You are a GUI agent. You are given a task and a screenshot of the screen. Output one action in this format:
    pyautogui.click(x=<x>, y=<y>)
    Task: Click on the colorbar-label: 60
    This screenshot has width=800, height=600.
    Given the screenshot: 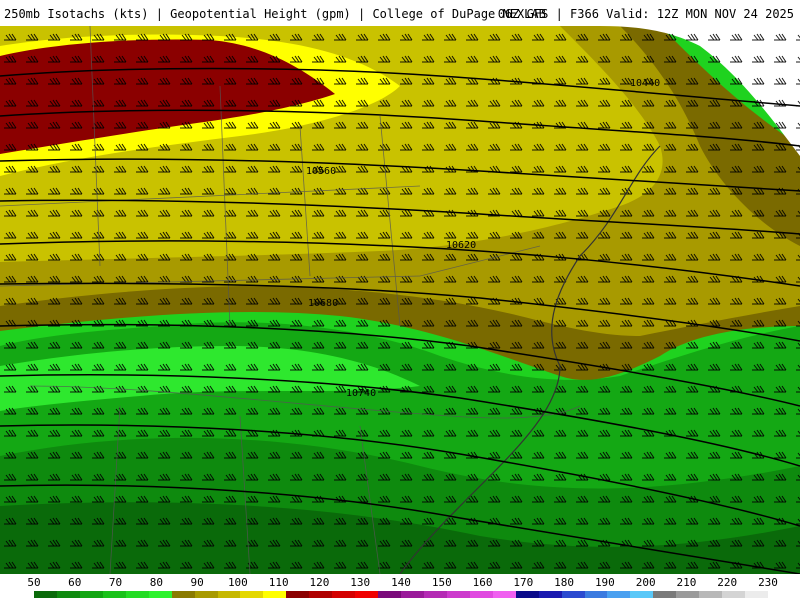 What is the action you would take?
    pyautogui.click(x=75, y=582)
    